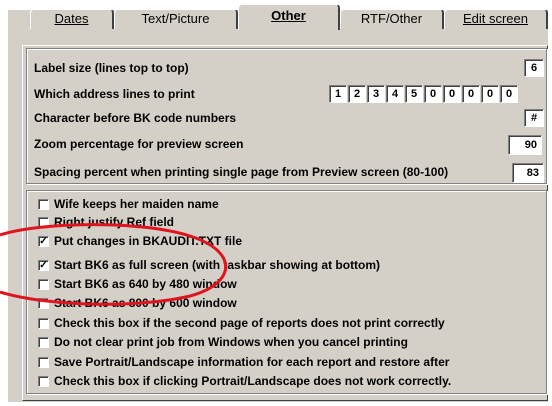 The width and height of the screenshot is (552, 406). Describe the element at coordinates (534, 118) in the screenshot. I see `bk-char-field: #` at that location.